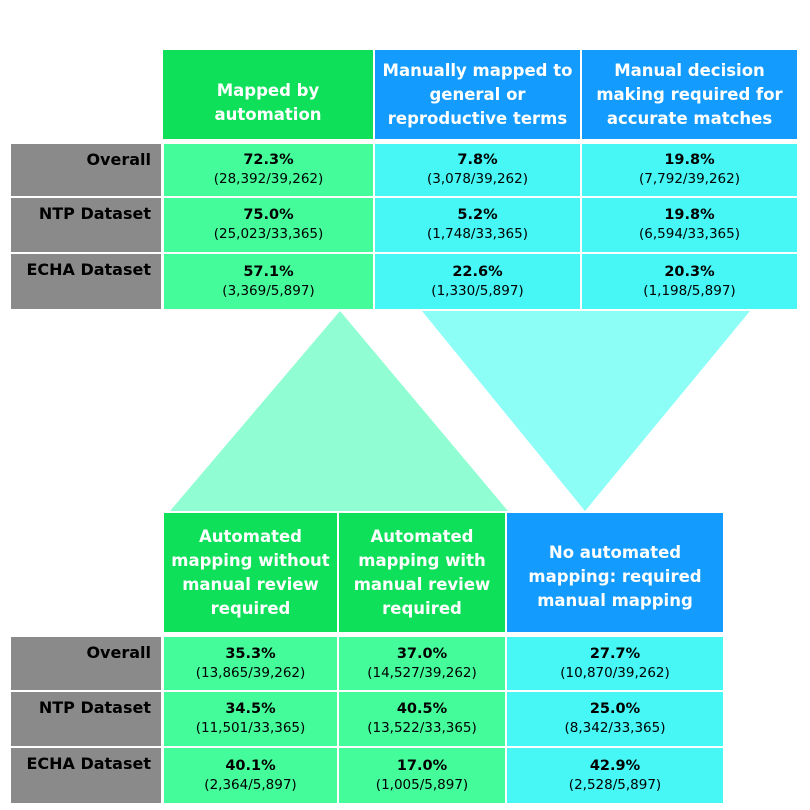  I want to click on fraction-value: (28,392/39,262), so click(268, 179).